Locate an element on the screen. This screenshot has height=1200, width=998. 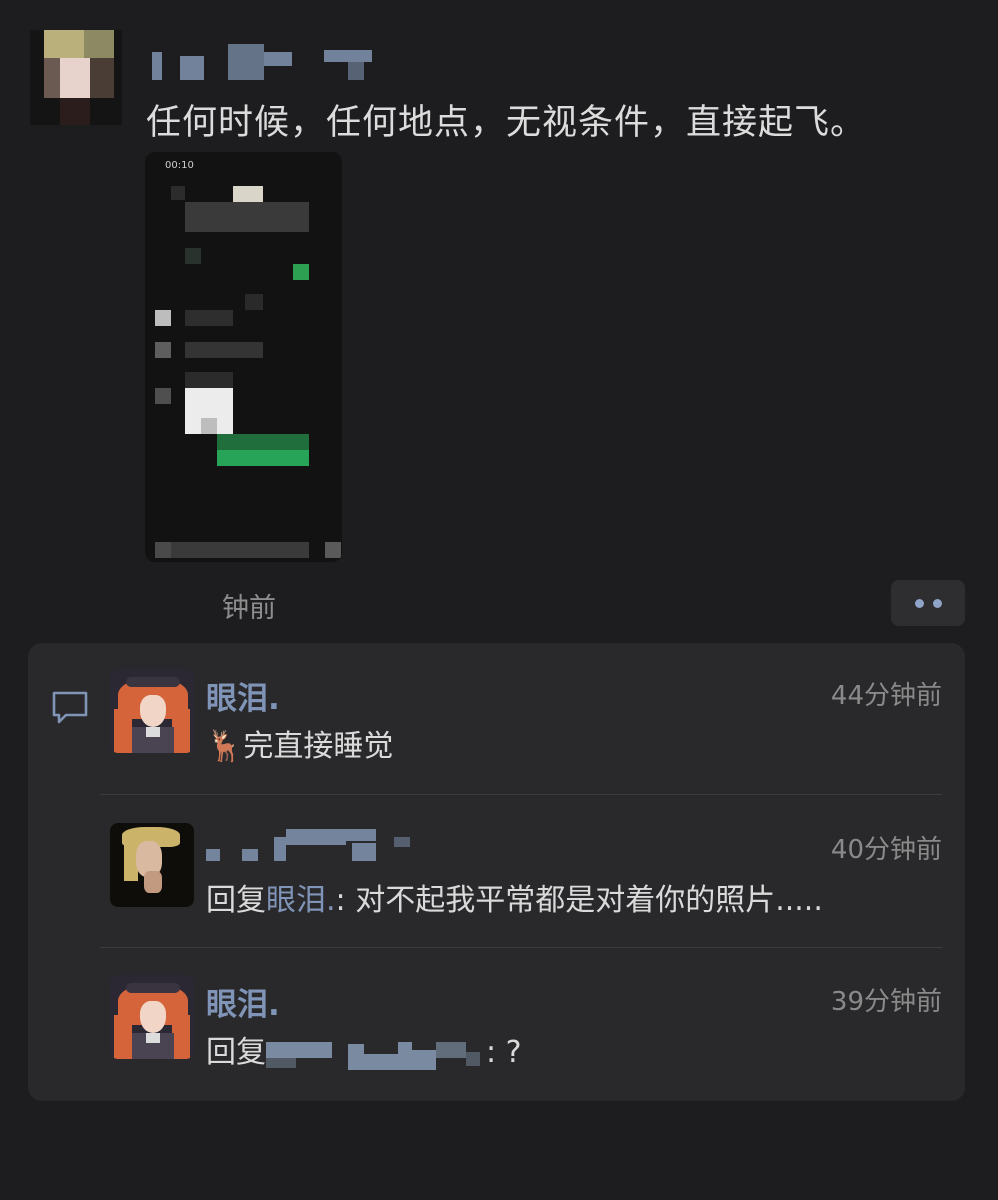
post-author-avatar is located at coordinates (76, 77).